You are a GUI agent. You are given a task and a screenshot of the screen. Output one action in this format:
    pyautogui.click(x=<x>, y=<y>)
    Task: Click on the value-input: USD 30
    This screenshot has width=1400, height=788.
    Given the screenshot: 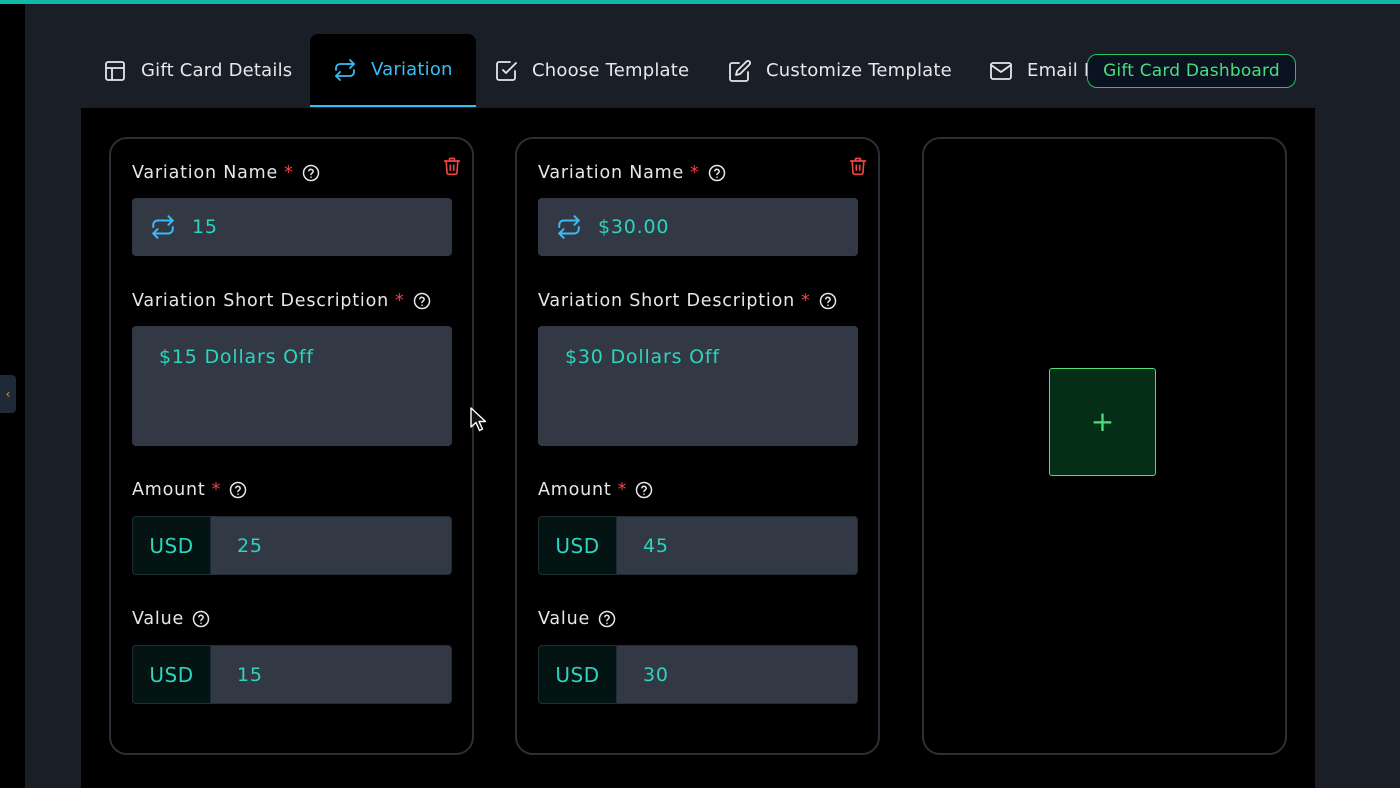 What is the action you would take?
    pyautogui.click(x=698, y=674)
    